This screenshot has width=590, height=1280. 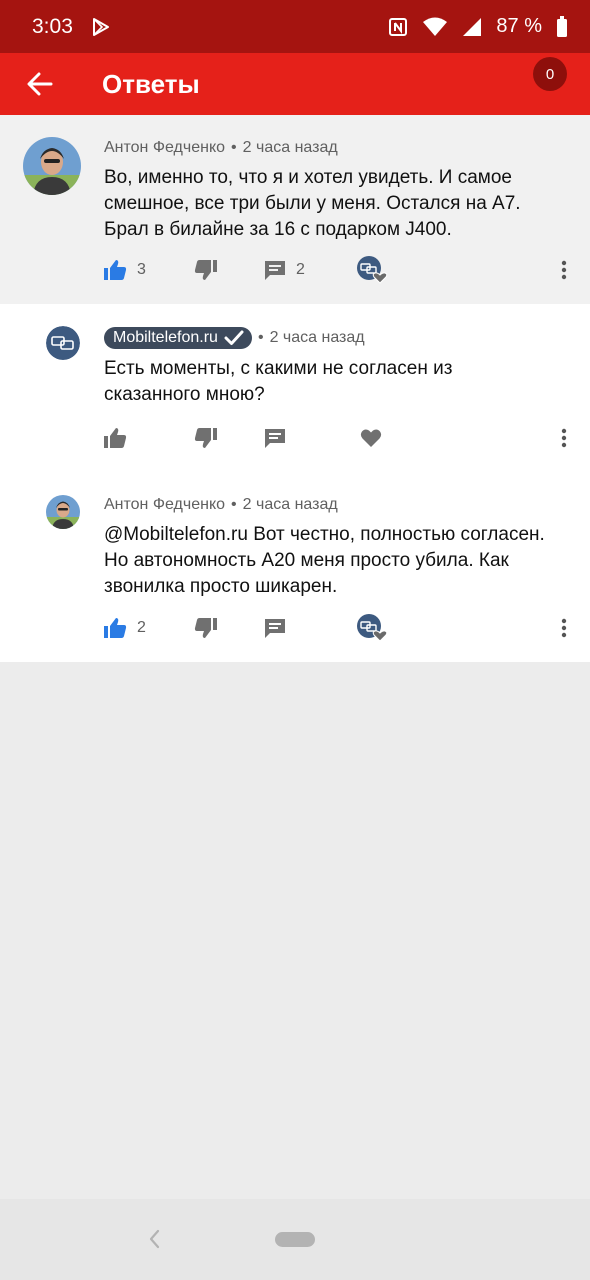 I want to click on back-button, so click(x=40, y=84).